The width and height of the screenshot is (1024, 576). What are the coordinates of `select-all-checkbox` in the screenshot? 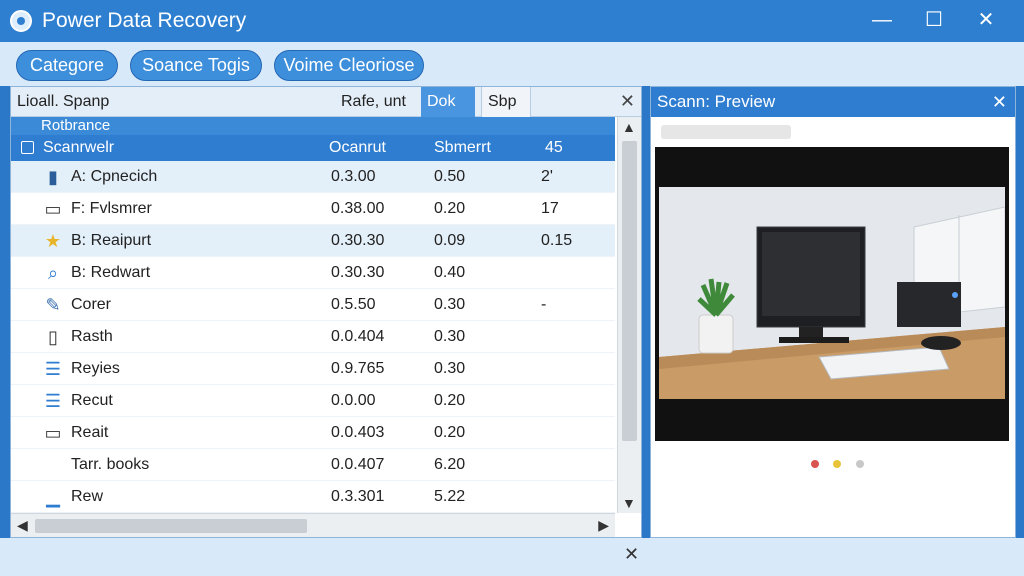 It's located at (27, 147).